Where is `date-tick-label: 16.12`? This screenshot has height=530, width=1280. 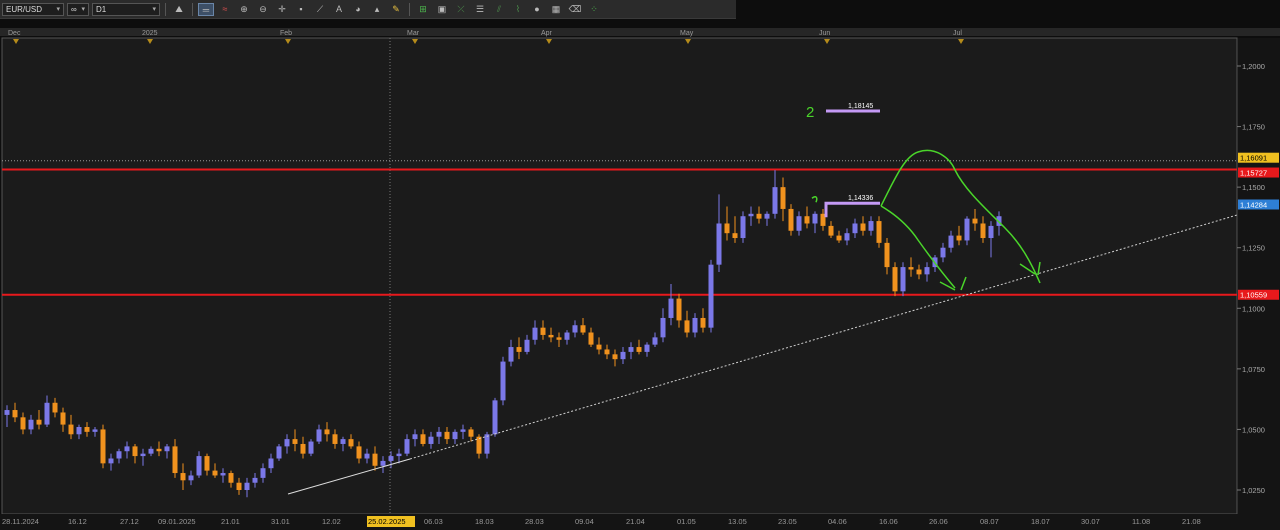 date-tick-label: 16.12 is located at coordinates (77, 521).